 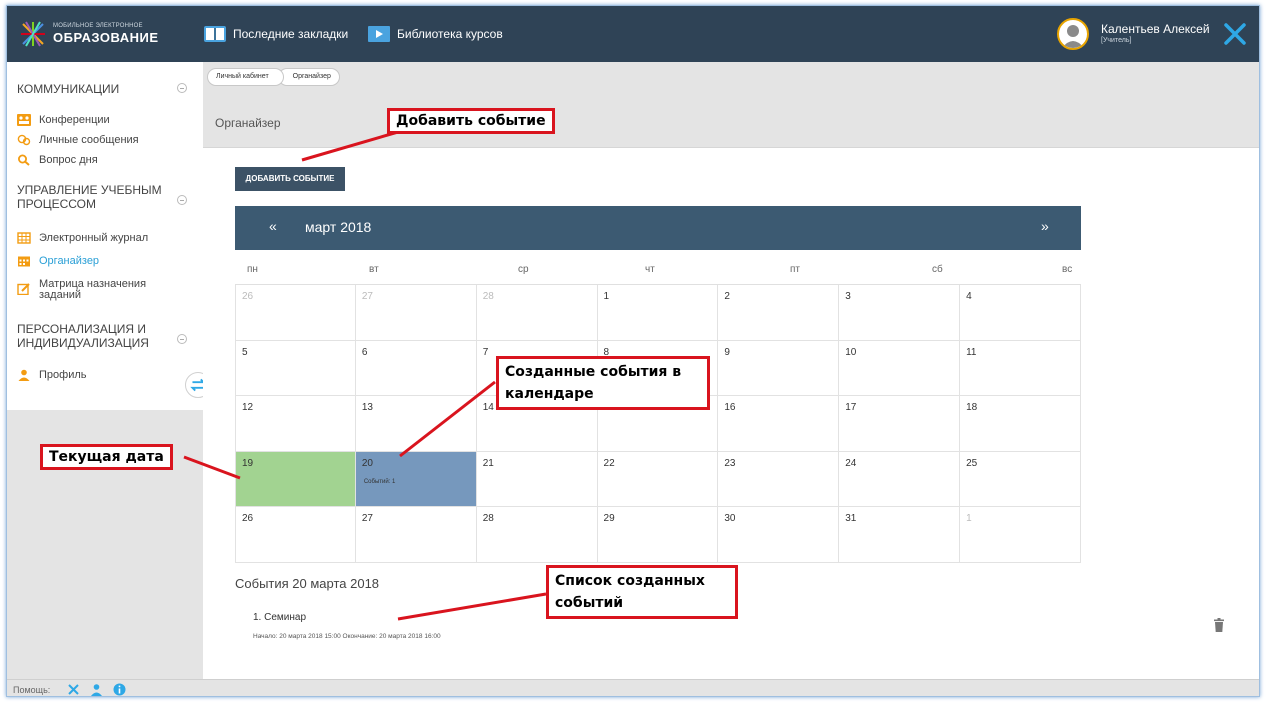 I want to click on day-number: 11, so click(x=971, y=352).